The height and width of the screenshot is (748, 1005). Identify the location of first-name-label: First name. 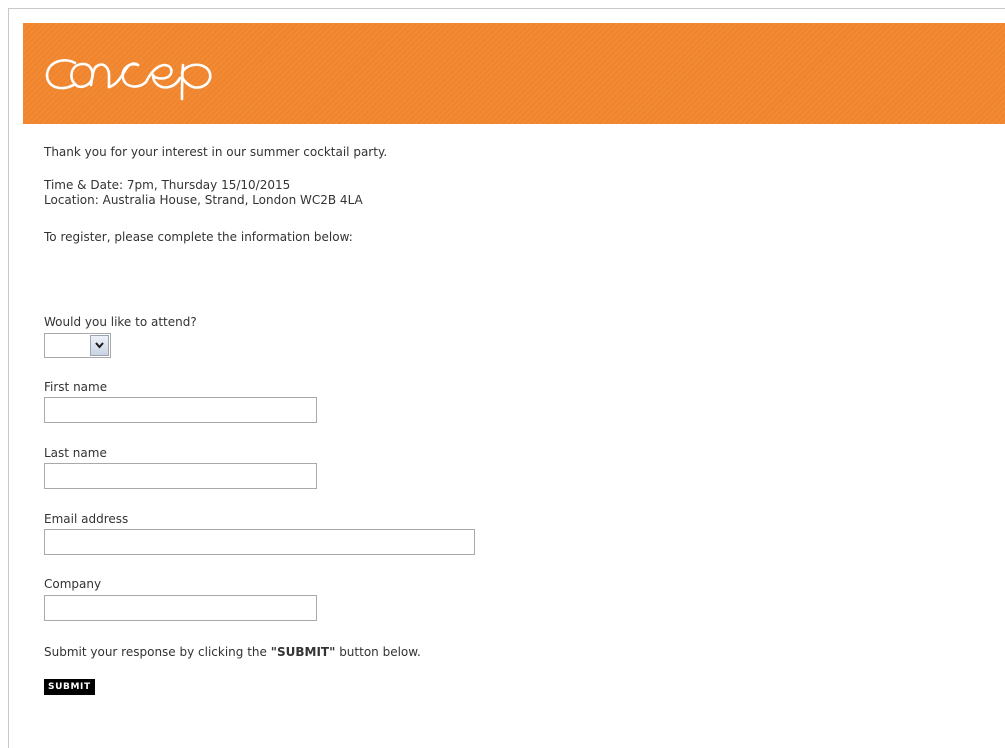
(76, 387).